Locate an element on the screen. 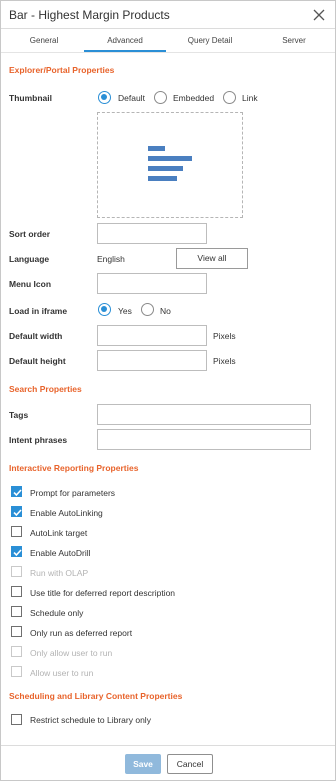  intent-phrases-input is located at coordinates (204, 439).